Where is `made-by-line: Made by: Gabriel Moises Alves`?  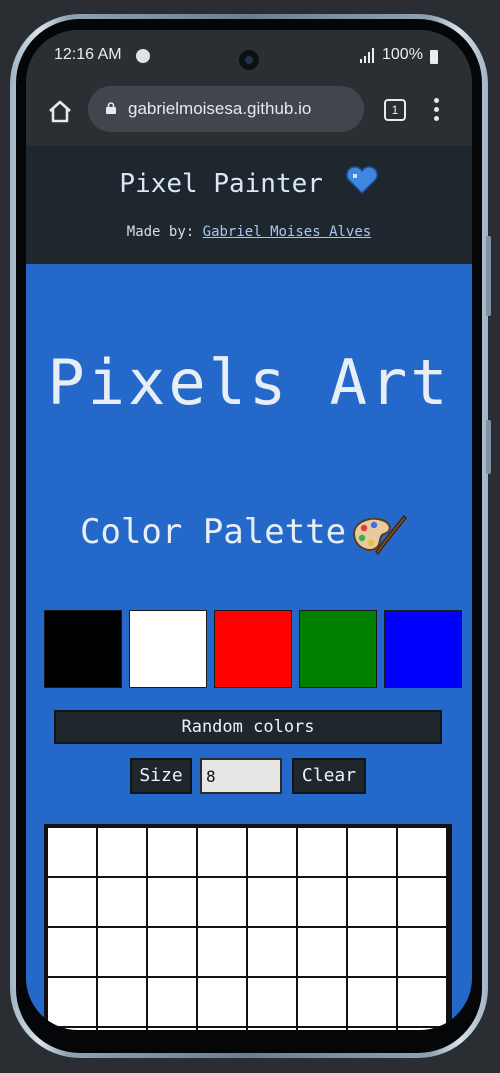 made-by-line: Made by: Gabriel Moises Alves is located at coordinates (249, 232).